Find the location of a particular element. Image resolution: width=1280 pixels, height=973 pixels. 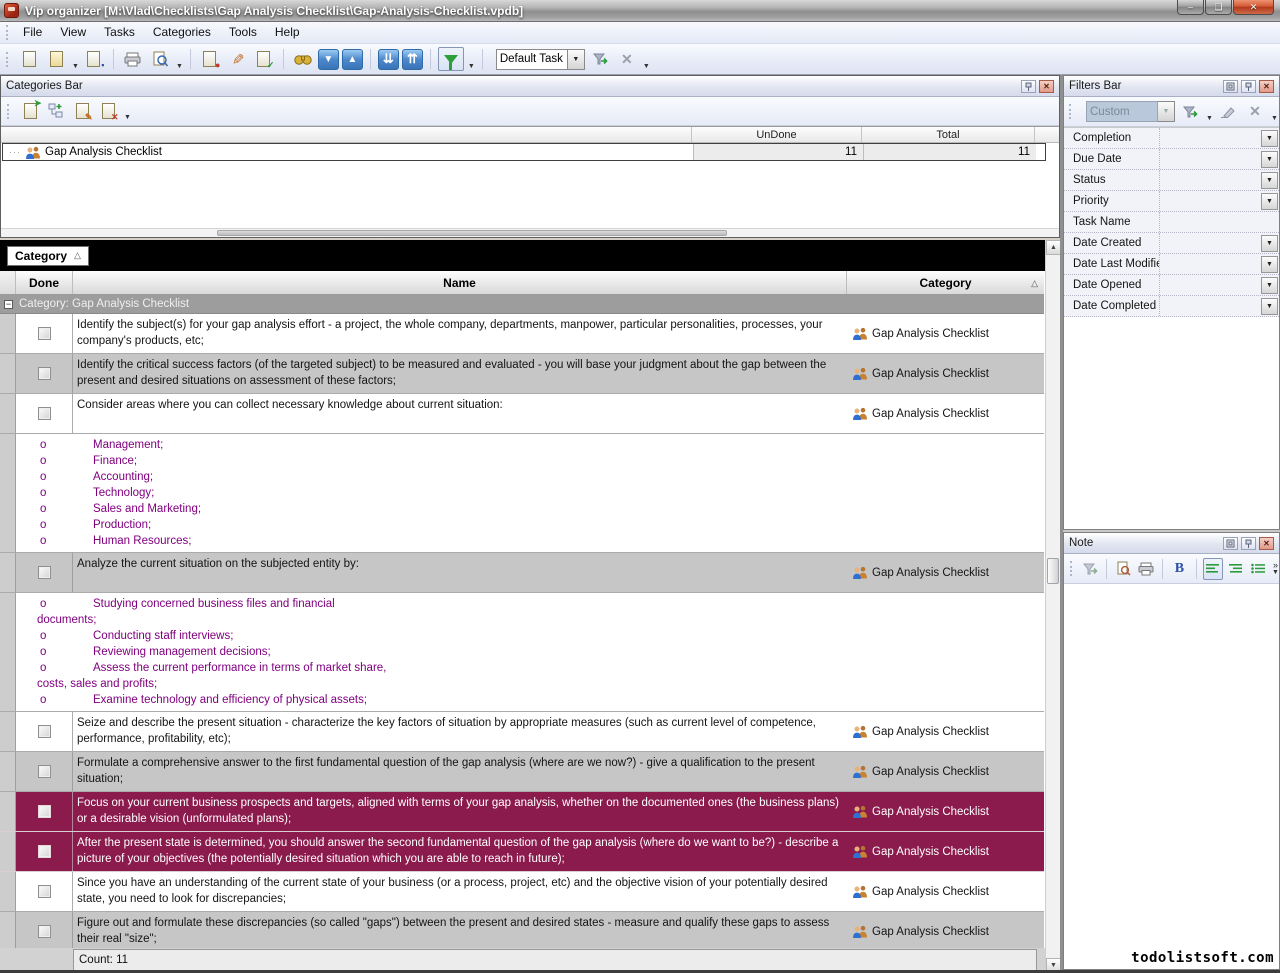

edit-category-button: ✎ is located at coordinates (82, 111).